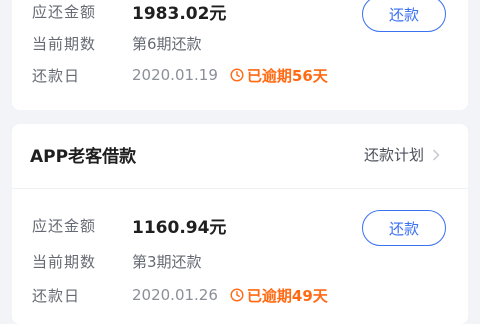 The width and height of the screenshot is (480, 324). I want to click on overdue-badge: 已逾期56天, so click(279, 75).